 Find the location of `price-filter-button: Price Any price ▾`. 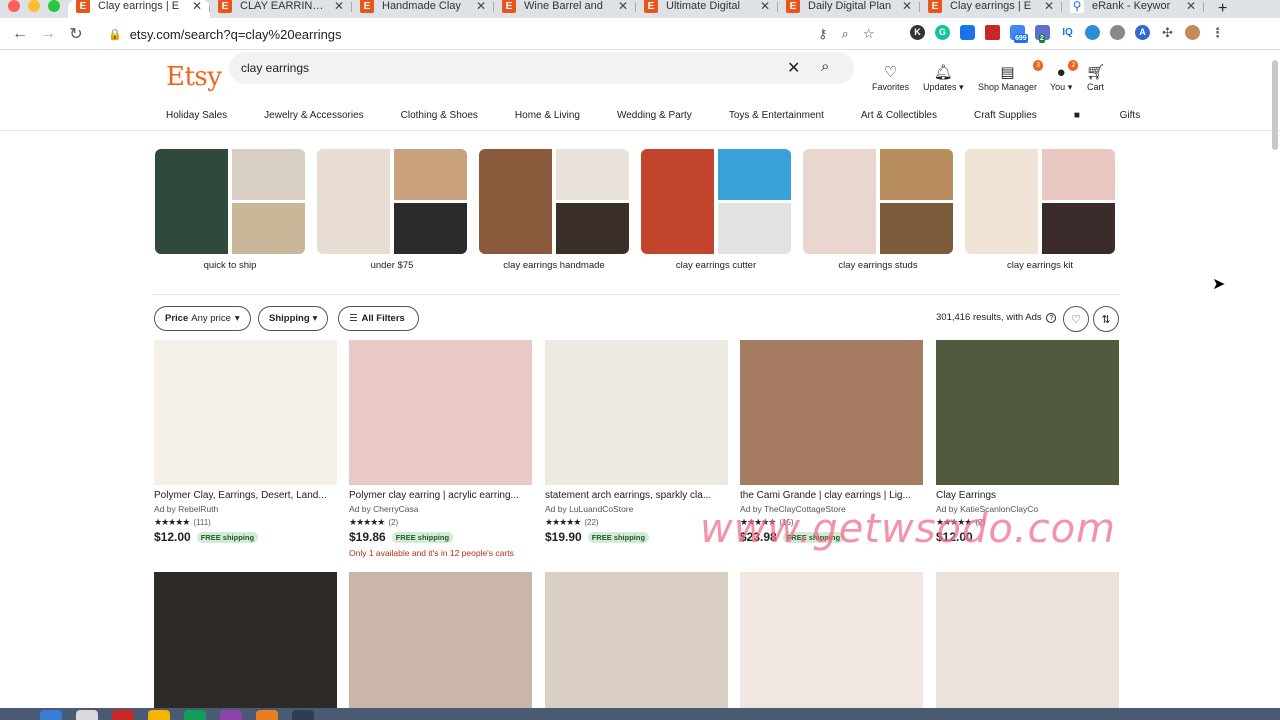

price-filter-button: Price Any price ▾ is located at coordinates (202, 318).